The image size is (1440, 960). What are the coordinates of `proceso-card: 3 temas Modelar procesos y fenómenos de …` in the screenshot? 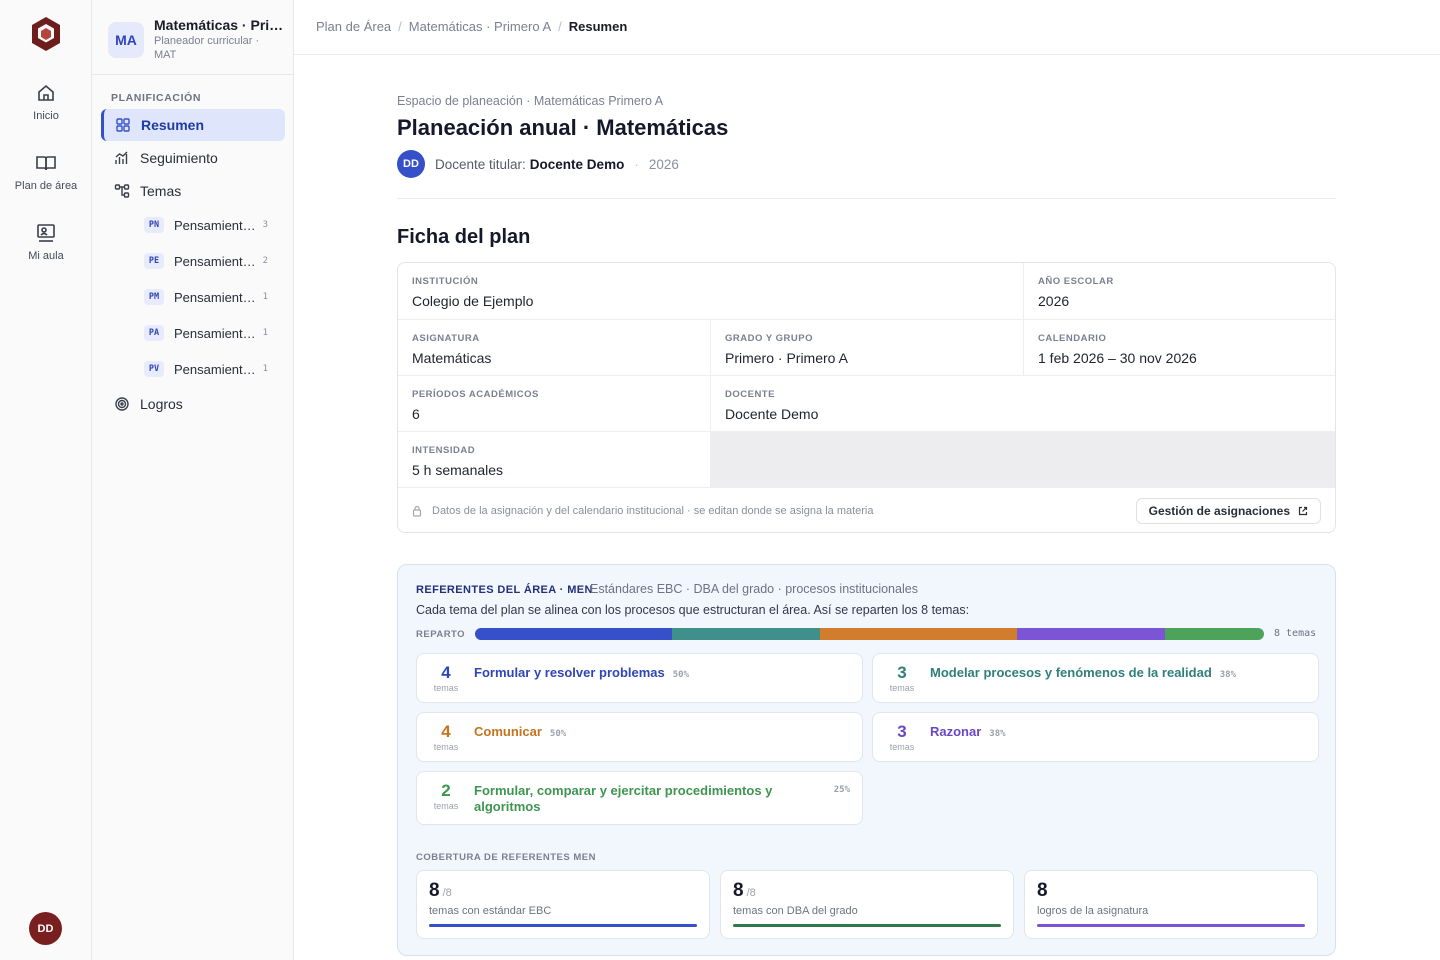 It's located at (1095, 678).